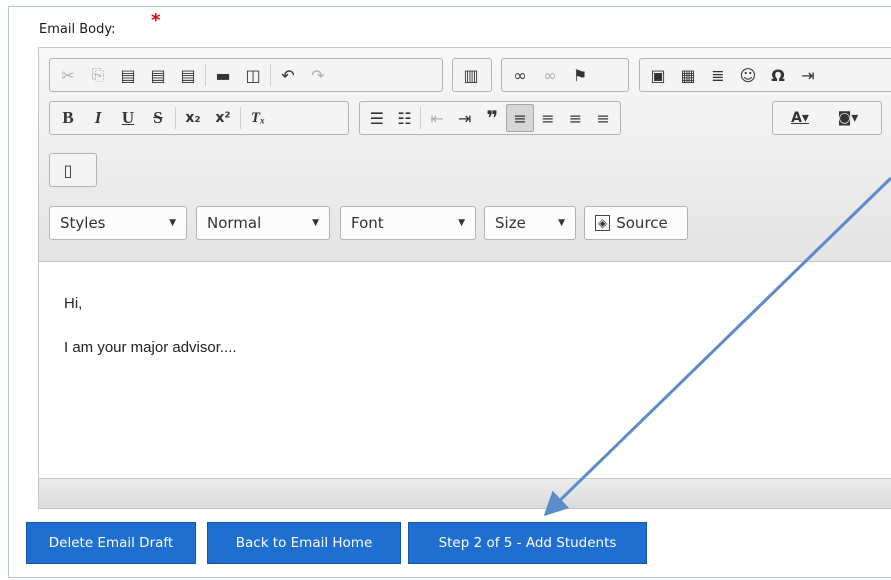  Describe the element at coordinates (223, 75) in the screenshot. I see `print-icon: ▬` at that location.